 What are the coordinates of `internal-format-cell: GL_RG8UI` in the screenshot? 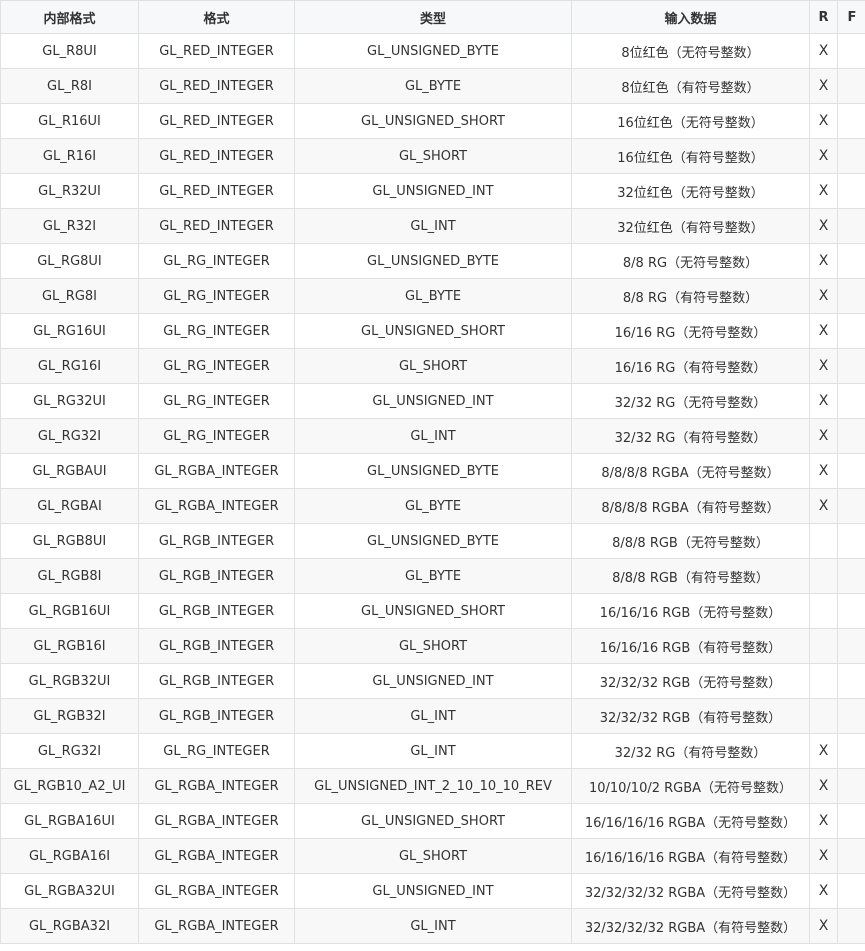 It's located at (69, 261).